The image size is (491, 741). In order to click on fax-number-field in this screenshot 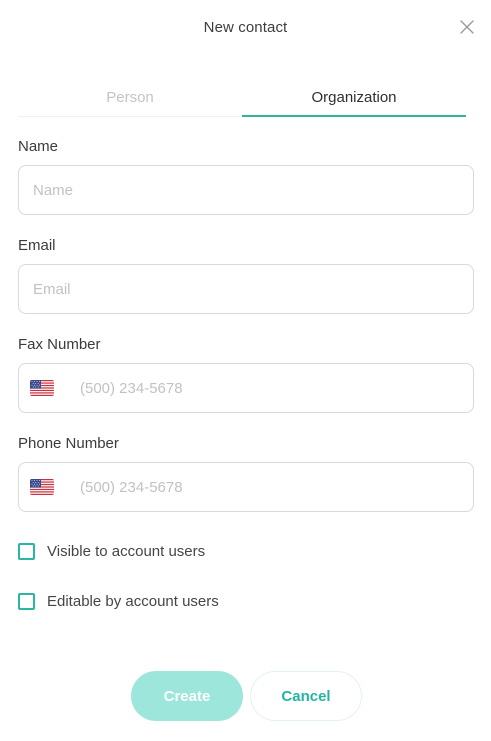, I will do `click(246, 388)`.